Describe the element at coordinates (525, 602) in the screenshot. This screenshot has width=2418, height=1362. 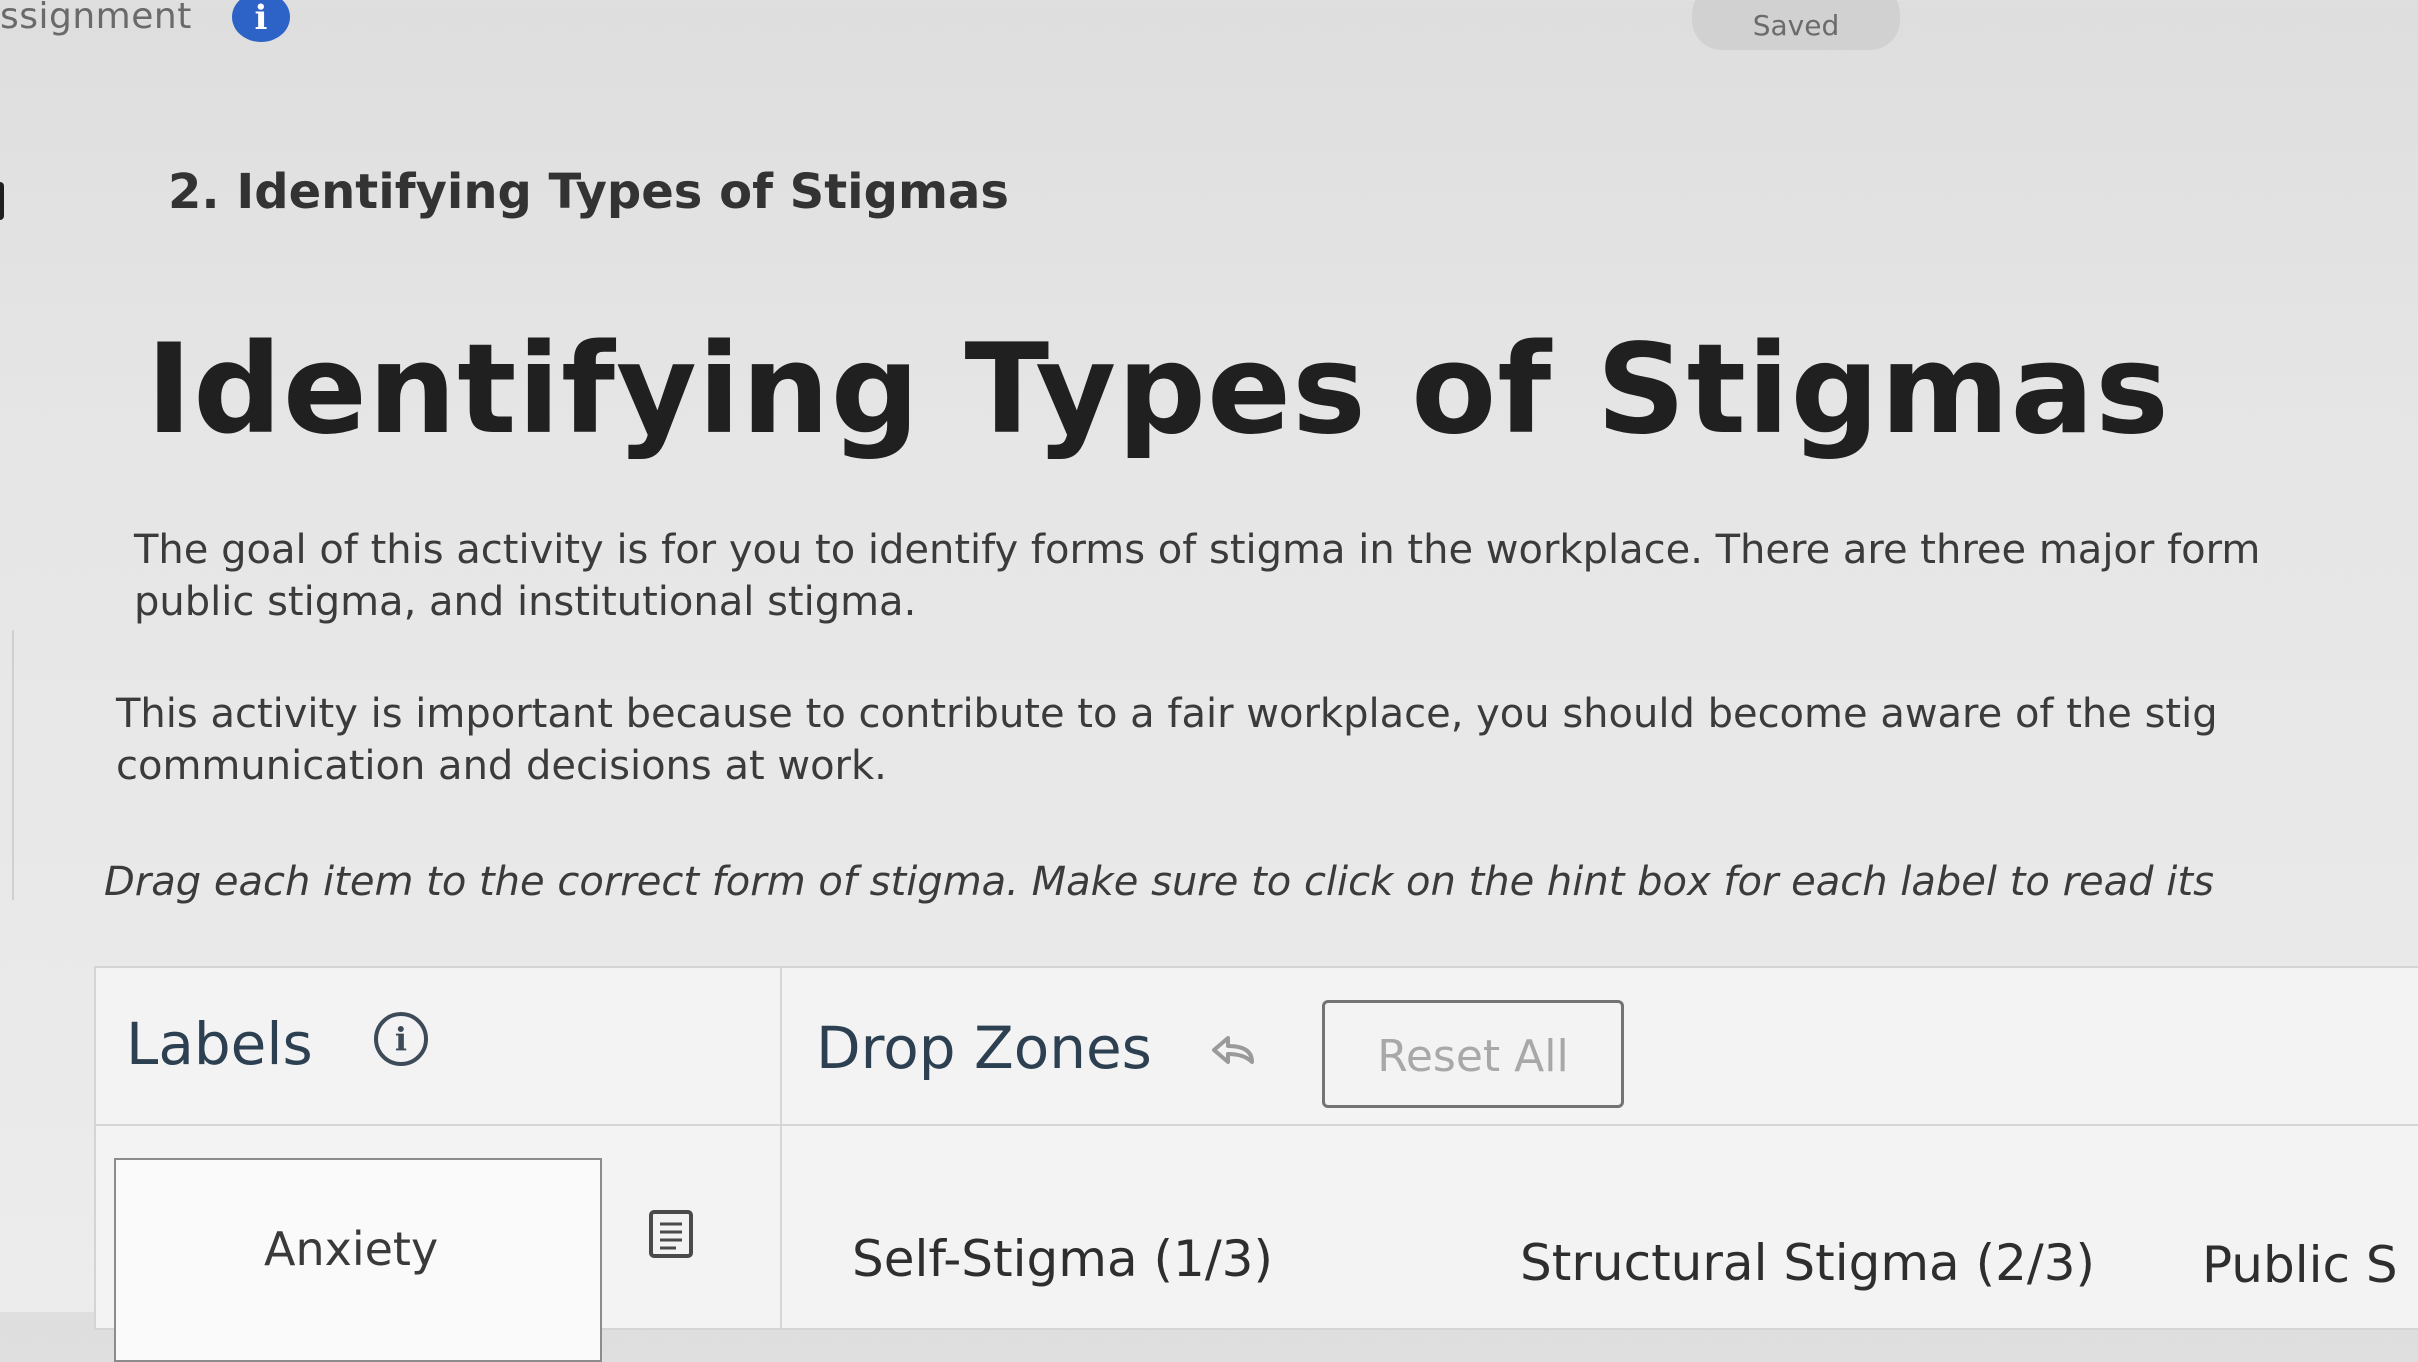
I see `intro-paragraph-line: public stigma, and institutional stigma.` at that location.